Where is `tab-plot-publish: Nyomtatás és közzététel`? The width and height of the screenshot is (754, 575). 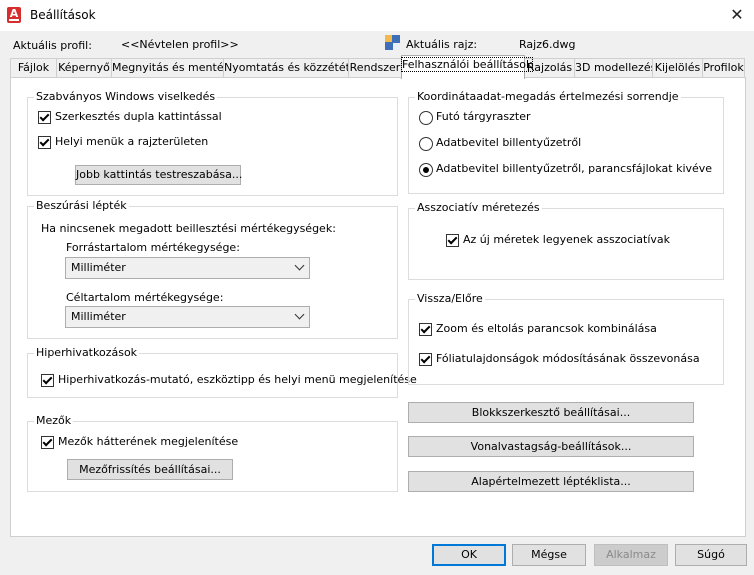
tab-plot-publish: Nyomtatás és közzététel is located at coordinates (291, 68).